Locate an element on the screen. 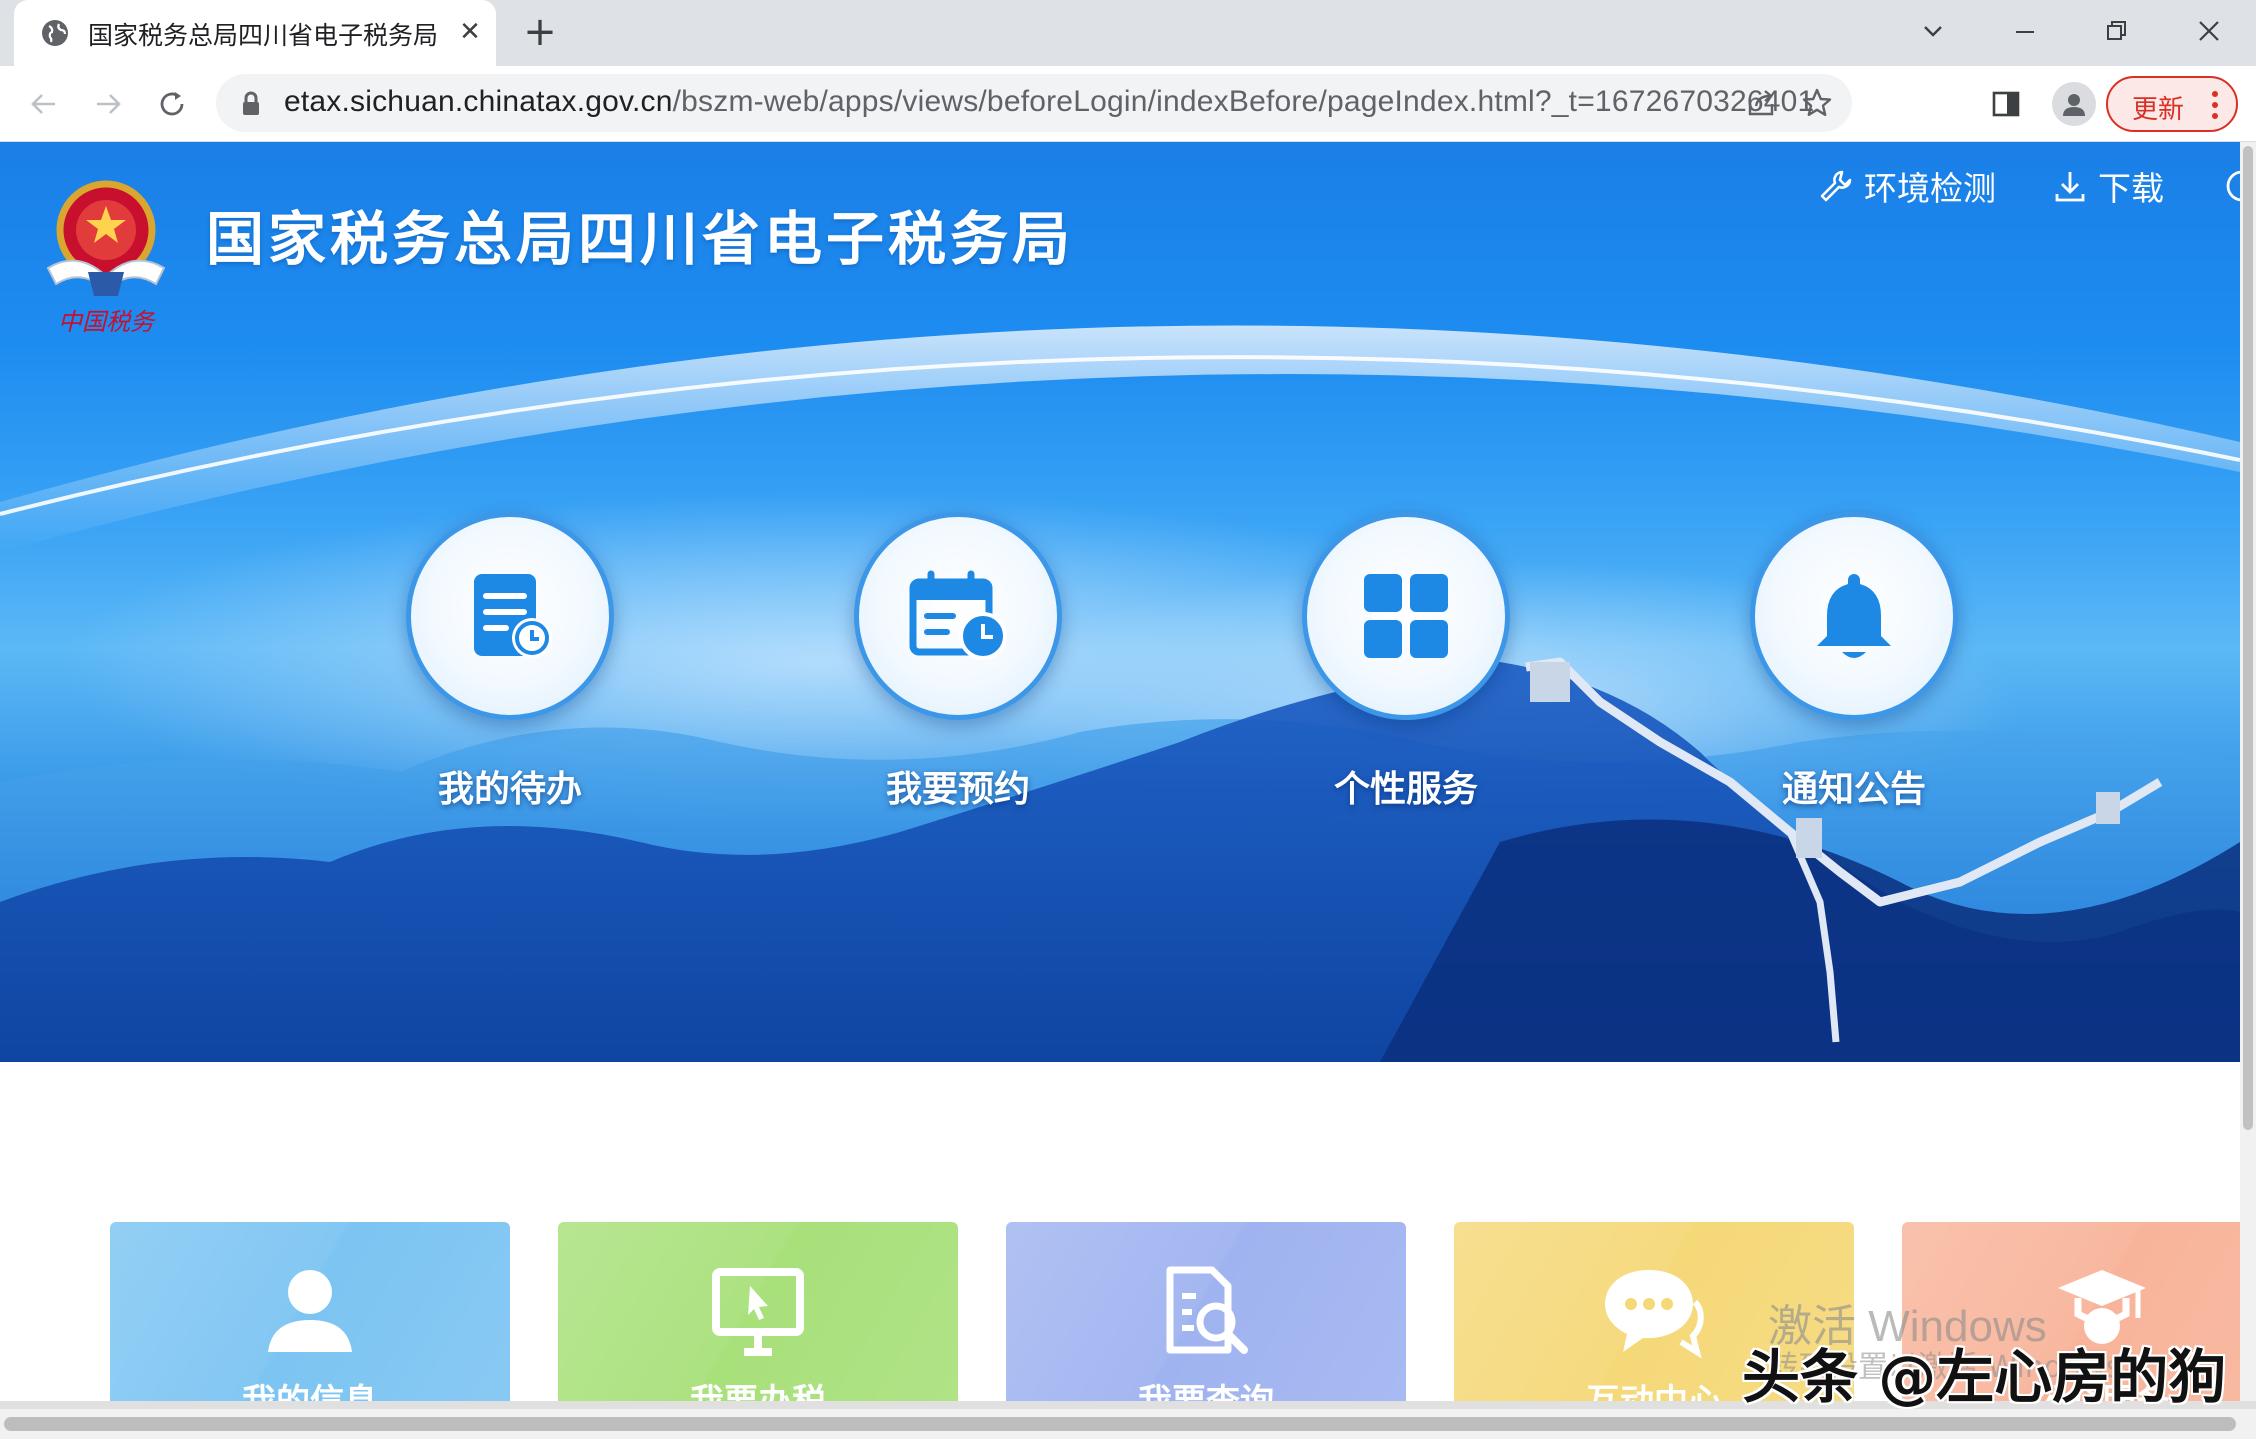 This screenshot has width=2256, height=1439. hero-circle-personal-service is located at coordinates (1406, 616).